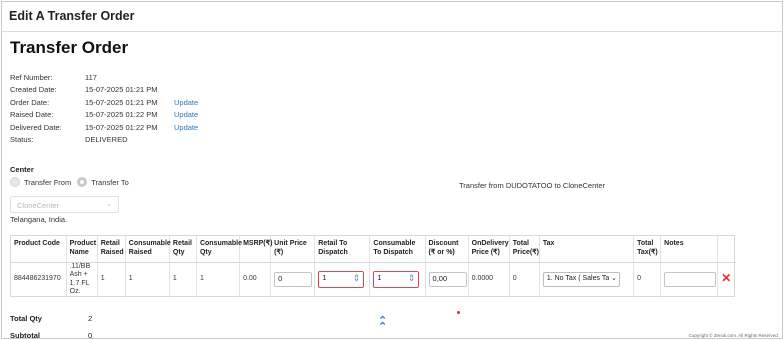  I want to click on total-qty-row: Total Qty 2, so click(51, 322).